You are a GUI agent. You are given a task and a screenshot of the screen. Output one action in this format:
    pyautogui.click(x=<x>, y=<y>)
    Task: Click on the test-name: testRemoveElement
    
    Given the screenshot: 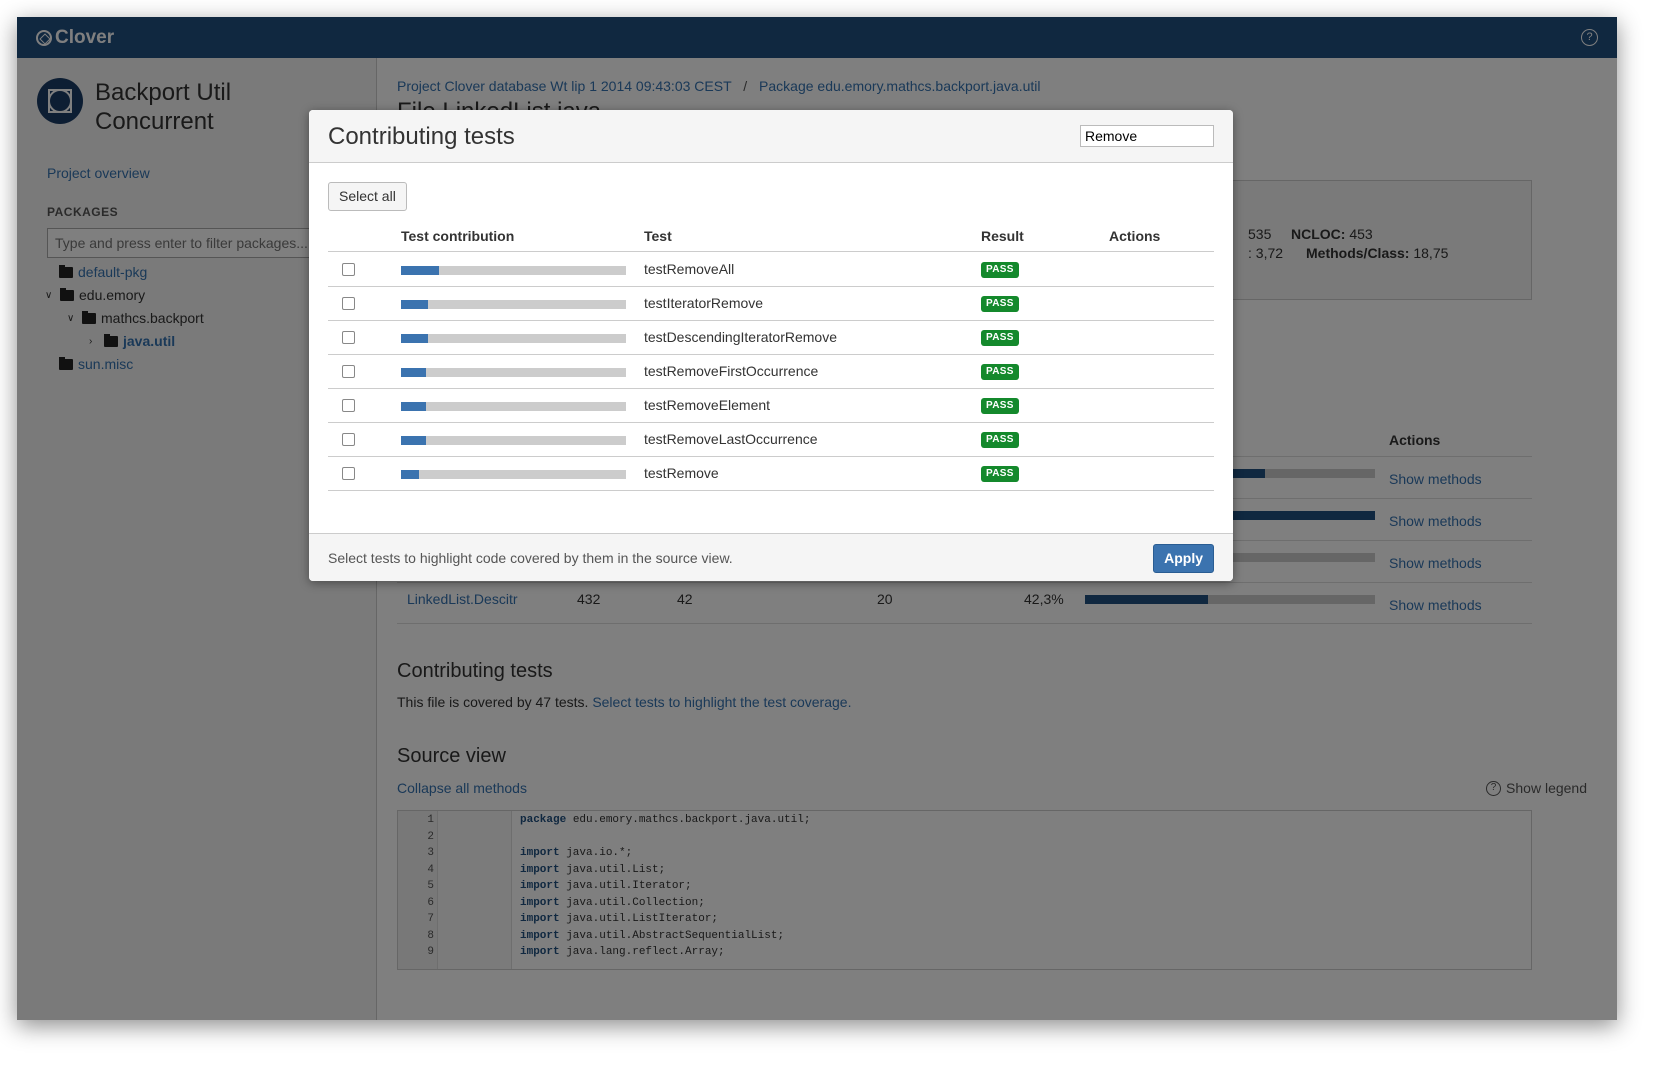 What is the action you would take?
    pyautogui.click(x=707, y=405)
    